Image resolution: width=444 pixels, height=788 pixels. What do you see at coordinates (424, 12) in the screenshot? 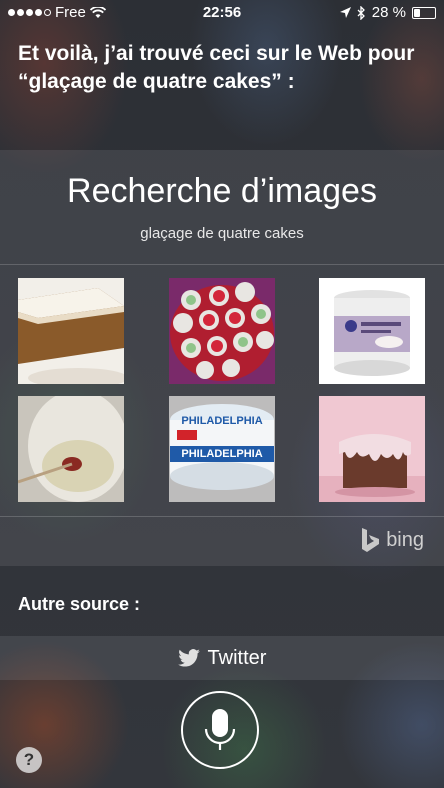
I see `battery-icon` at bounding box center [424, 12].